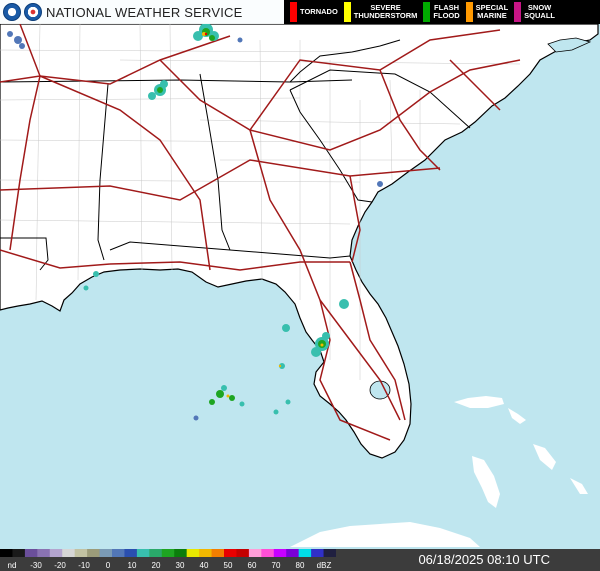 Image resolution: width=600 pixels, height=571 pixels. What do you see at coordinates (12, 565) in the screenshot?
I see `scale-label: nd` at bounding box center [12, 565].